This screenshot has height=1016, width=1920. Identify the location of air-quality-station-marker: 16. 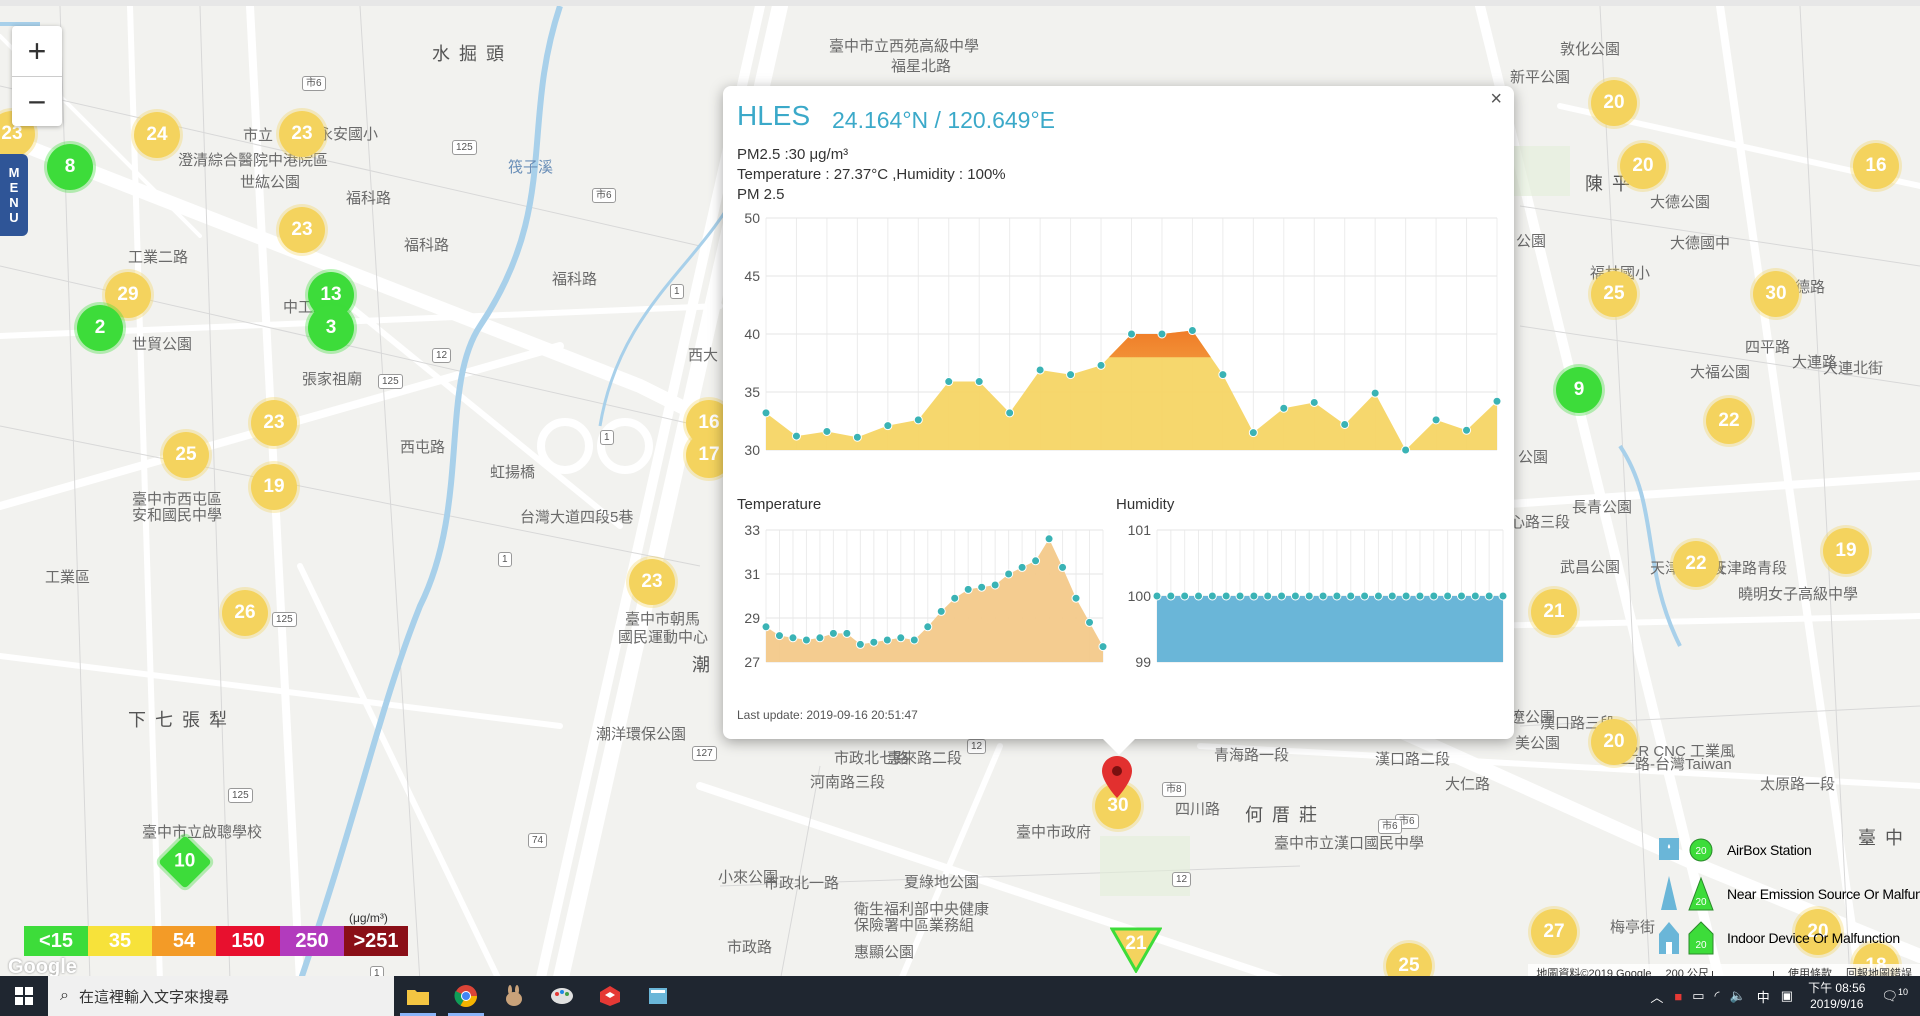
(1876, 166).